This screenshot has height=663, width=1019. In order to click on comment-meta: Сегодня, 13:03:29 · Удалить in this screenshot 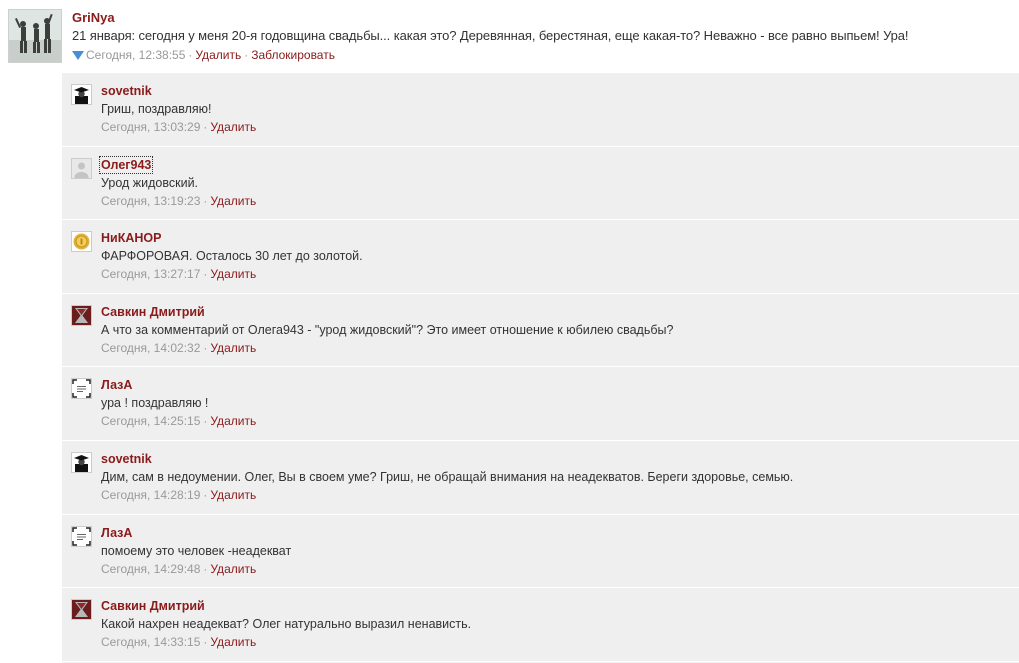, I will do `click(178, 127)`.